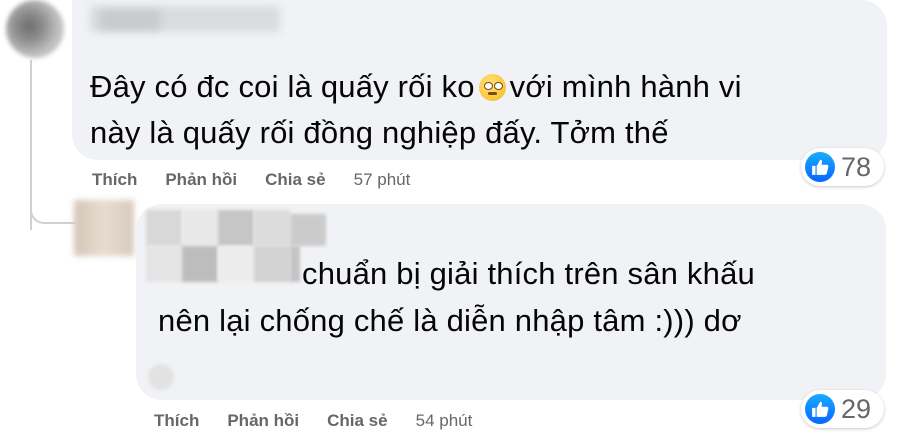  I want to click on reaction-summary: 78, so click(842, 167).